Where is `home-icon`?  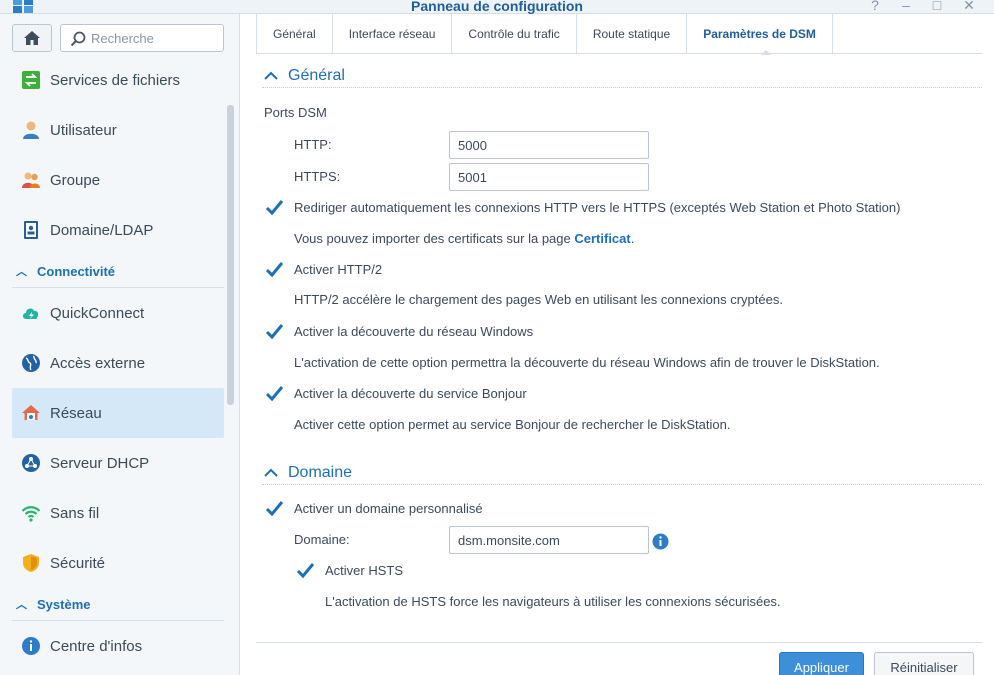
home-icon is located at coordinates (32, 38).